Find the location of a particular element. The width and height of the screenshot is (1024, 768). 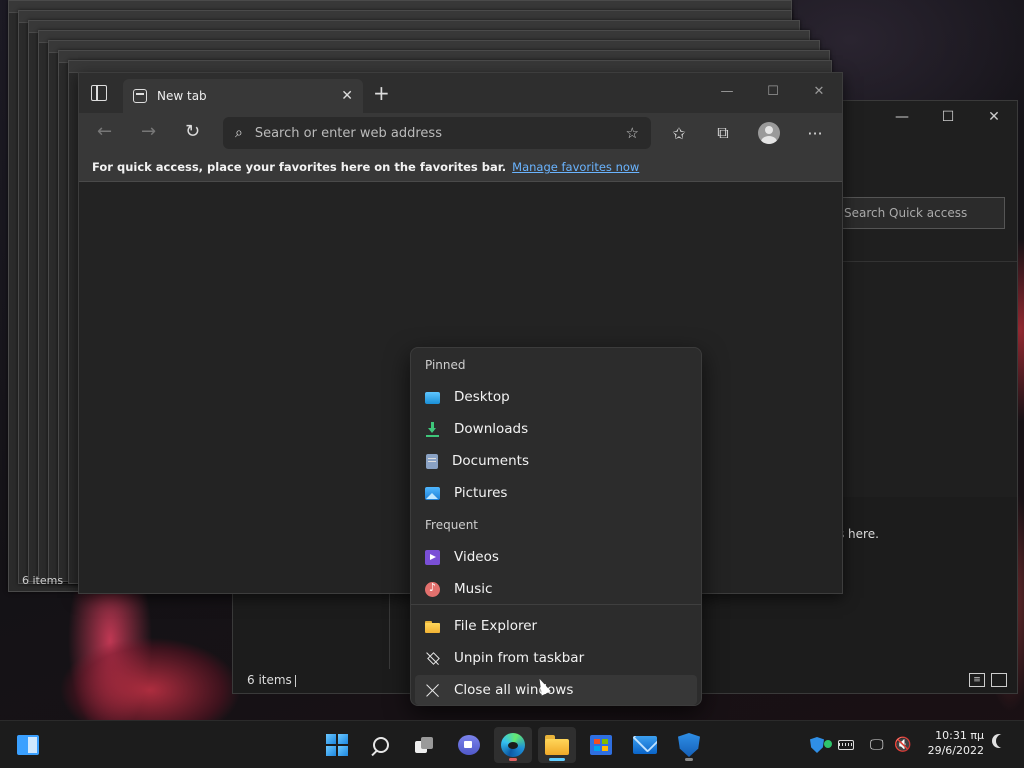

start-button is located at coordinates (337, 745).